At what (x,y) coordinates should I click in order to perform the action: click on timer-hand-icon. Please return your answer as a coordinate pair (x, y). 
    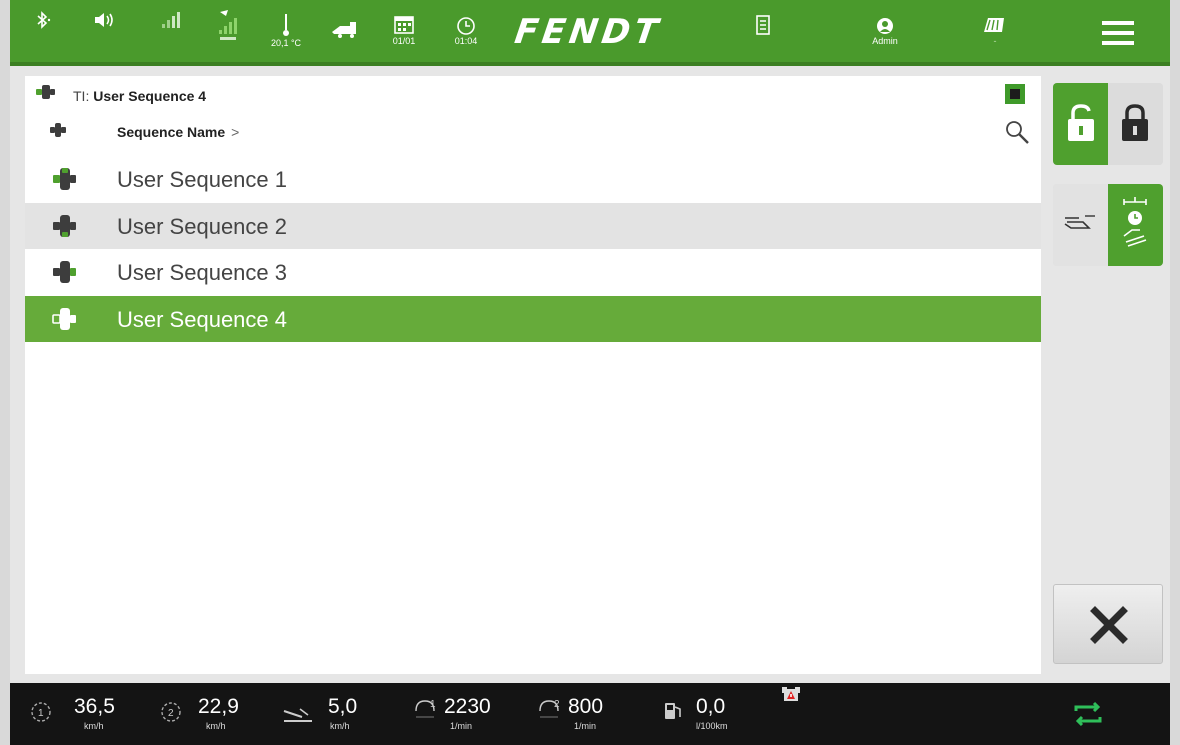
    Looking at the image, I should click on (1135, 222).